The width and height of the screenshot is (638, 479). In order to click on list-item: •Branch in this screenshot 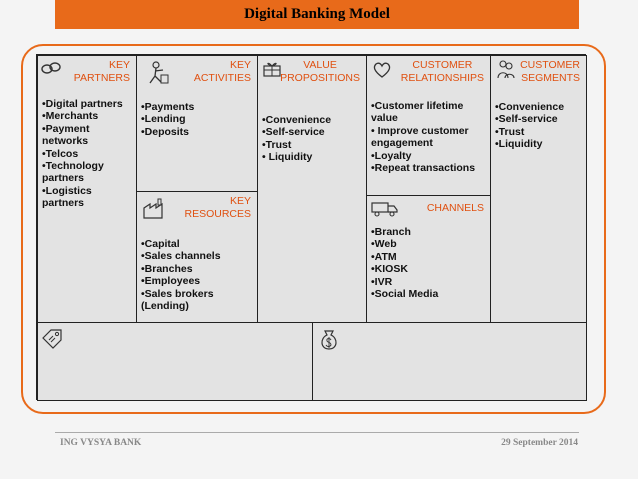, I will do `click(391, 232)`.